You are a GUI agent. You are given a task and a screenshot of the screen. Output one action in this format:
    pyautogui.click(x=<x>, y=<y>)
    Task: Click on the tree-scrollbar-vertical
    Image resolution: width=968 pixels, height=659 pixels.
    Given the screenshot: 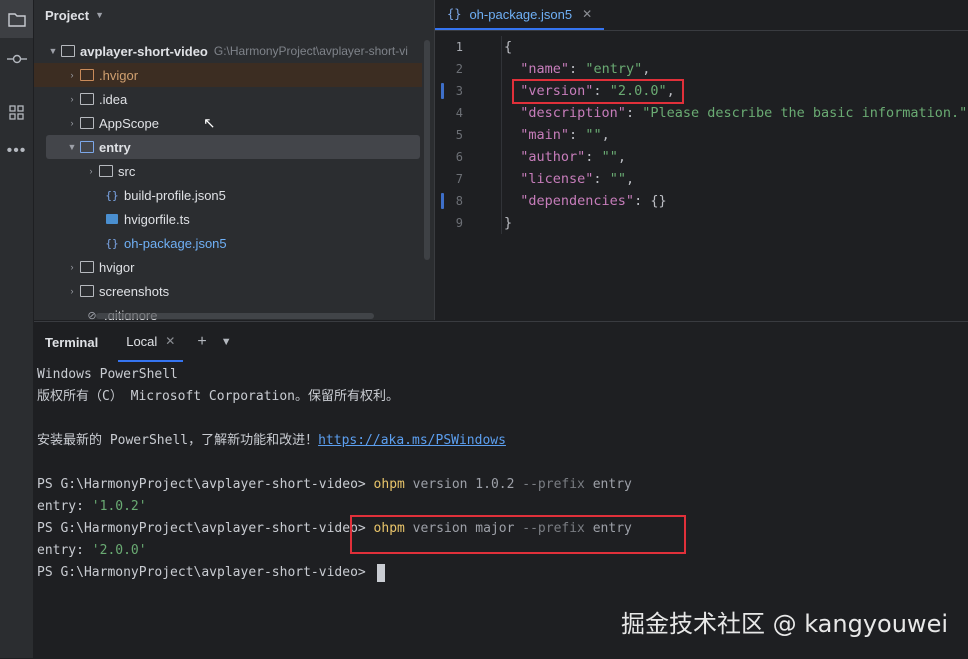 What is the action you would take?
    pyautogui.click(x=427, y=150)
    